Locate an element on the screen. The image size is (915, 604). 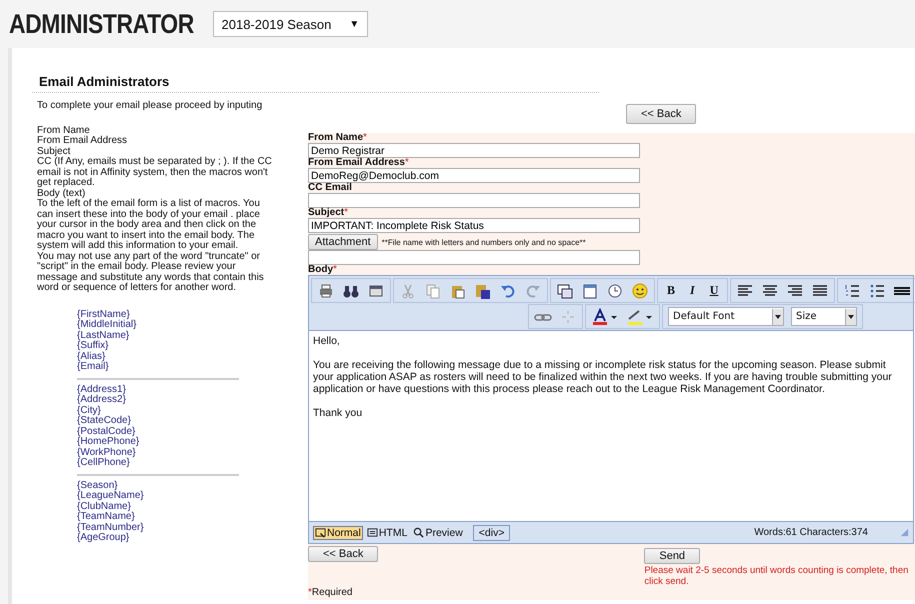
text-field: DemoReg@Democlub.com is located at coordinates (474, 175).